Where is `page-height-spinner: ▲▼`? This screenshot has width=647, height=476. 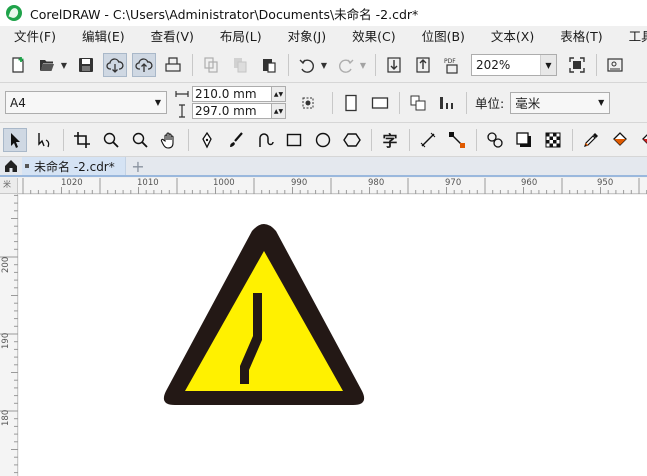 page-height-spinner: ▲▼ is located at coordinates (279, 111).